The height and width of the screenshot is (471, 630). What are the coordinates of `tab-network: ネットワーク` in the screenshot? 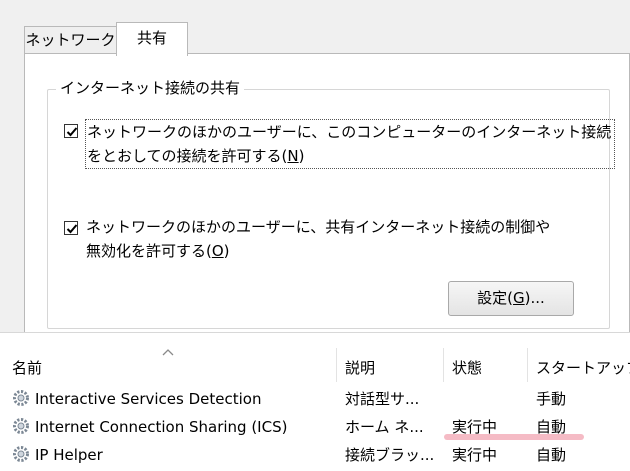 It's located at (70, 40).